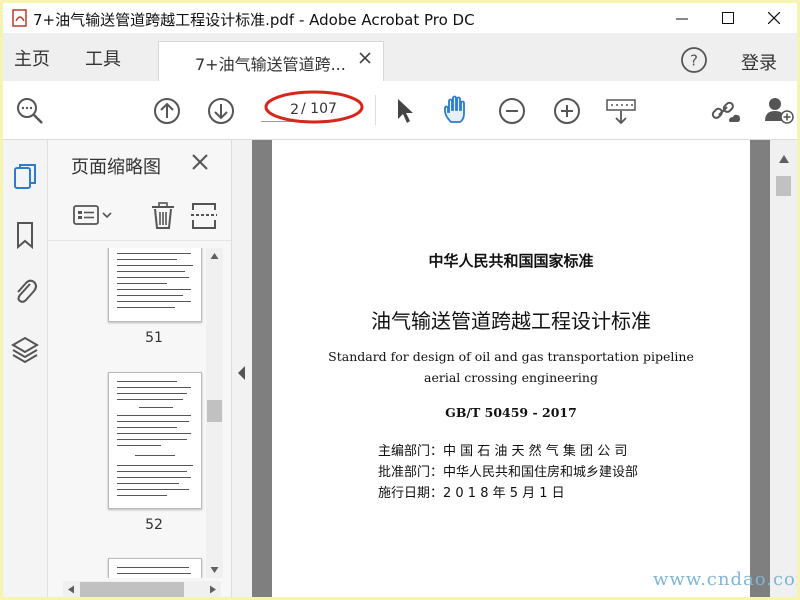 This screenshot has width=800, height=600. I want to click on attachments-icon, so click(25, 291).